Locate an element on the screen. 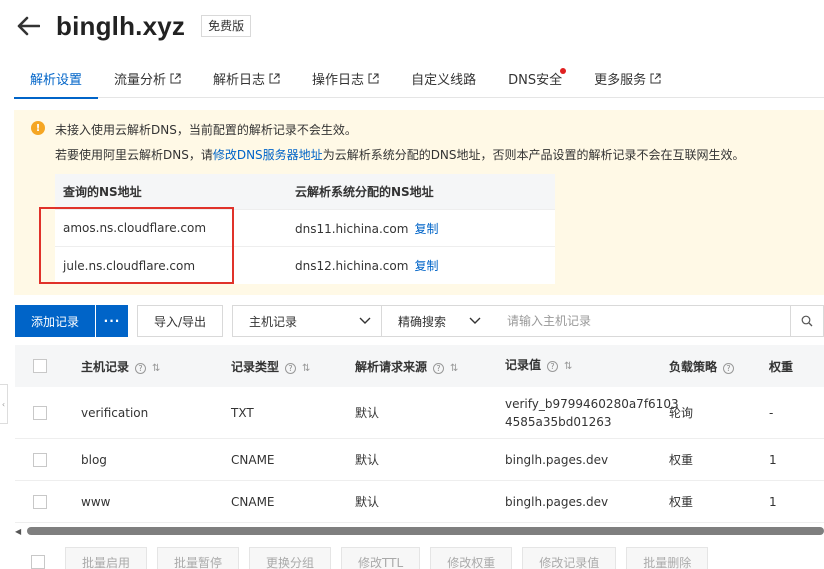 The width and height of the screenshot is (824, 569). table-header: 主机记录? ⇅ 记录类型? ⇅ 解析请求来源? ⇅ 记录值? ⇅ 负载策略? 权重 is located at coordinates (419, 366).